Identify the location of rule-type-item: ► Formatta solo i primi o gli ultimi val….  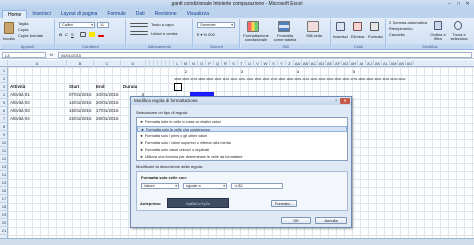
(242, 136).